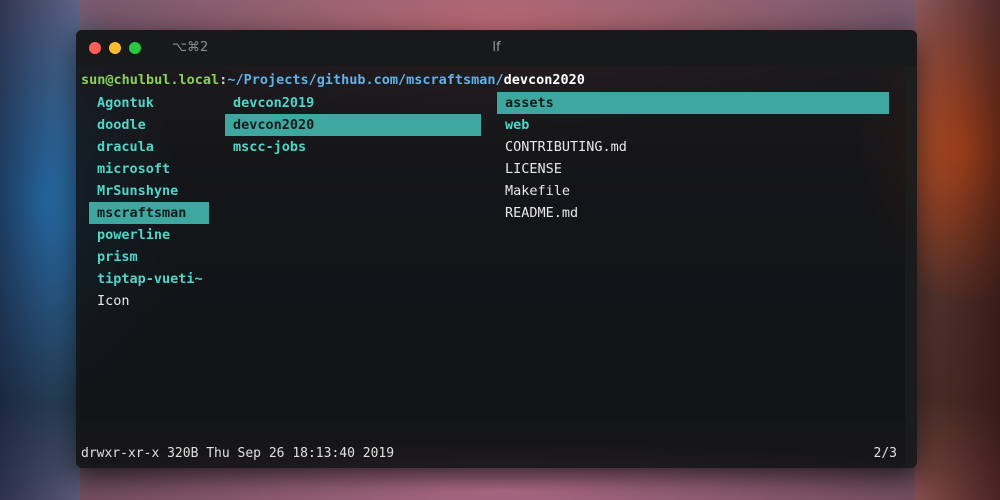 This screenshot has height=500, width=1000. Describe the element at coordinates (149, 235) in the screenshot. I see `list-item: powerline` at that location.